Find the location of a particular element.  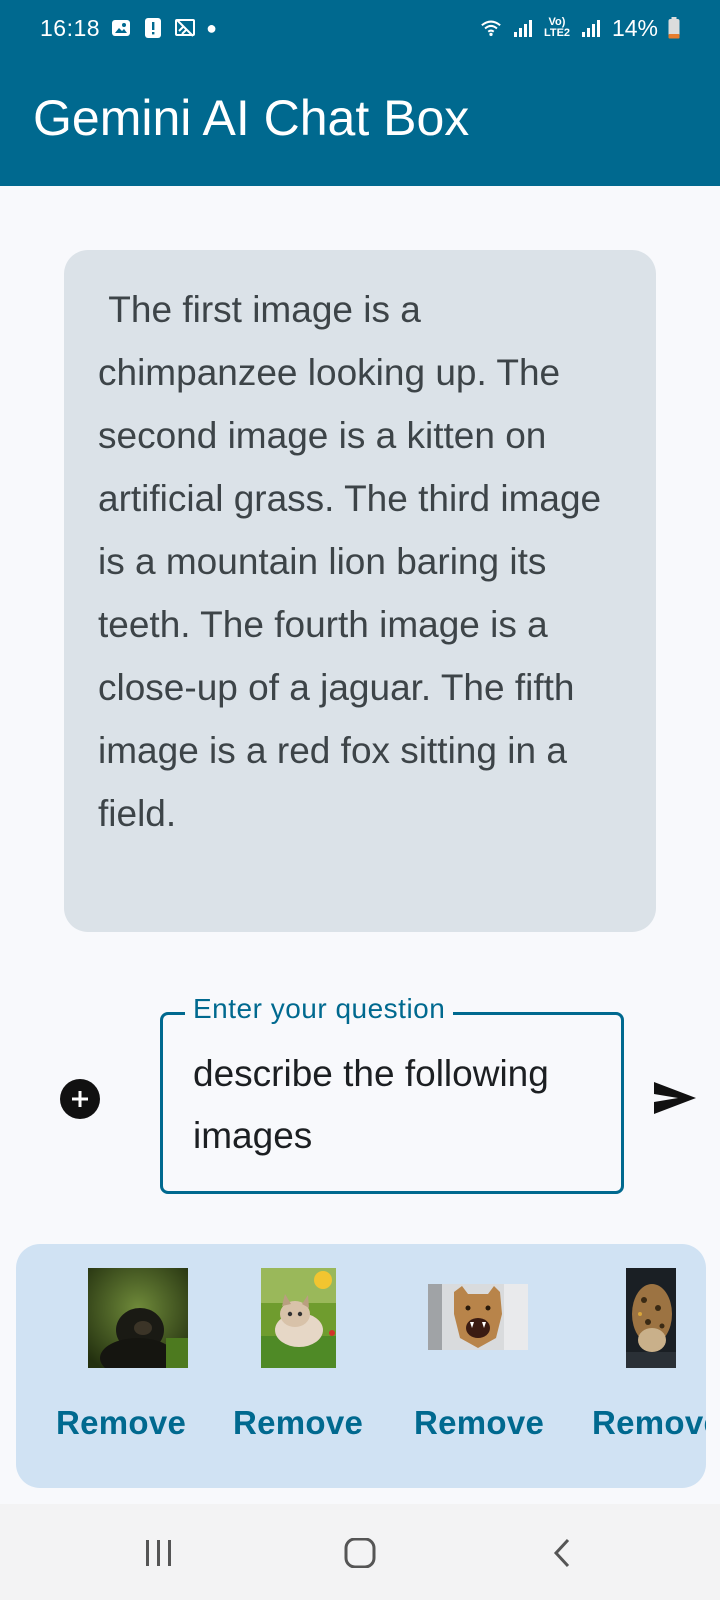

send-button is located at coordinates (675, 1098).